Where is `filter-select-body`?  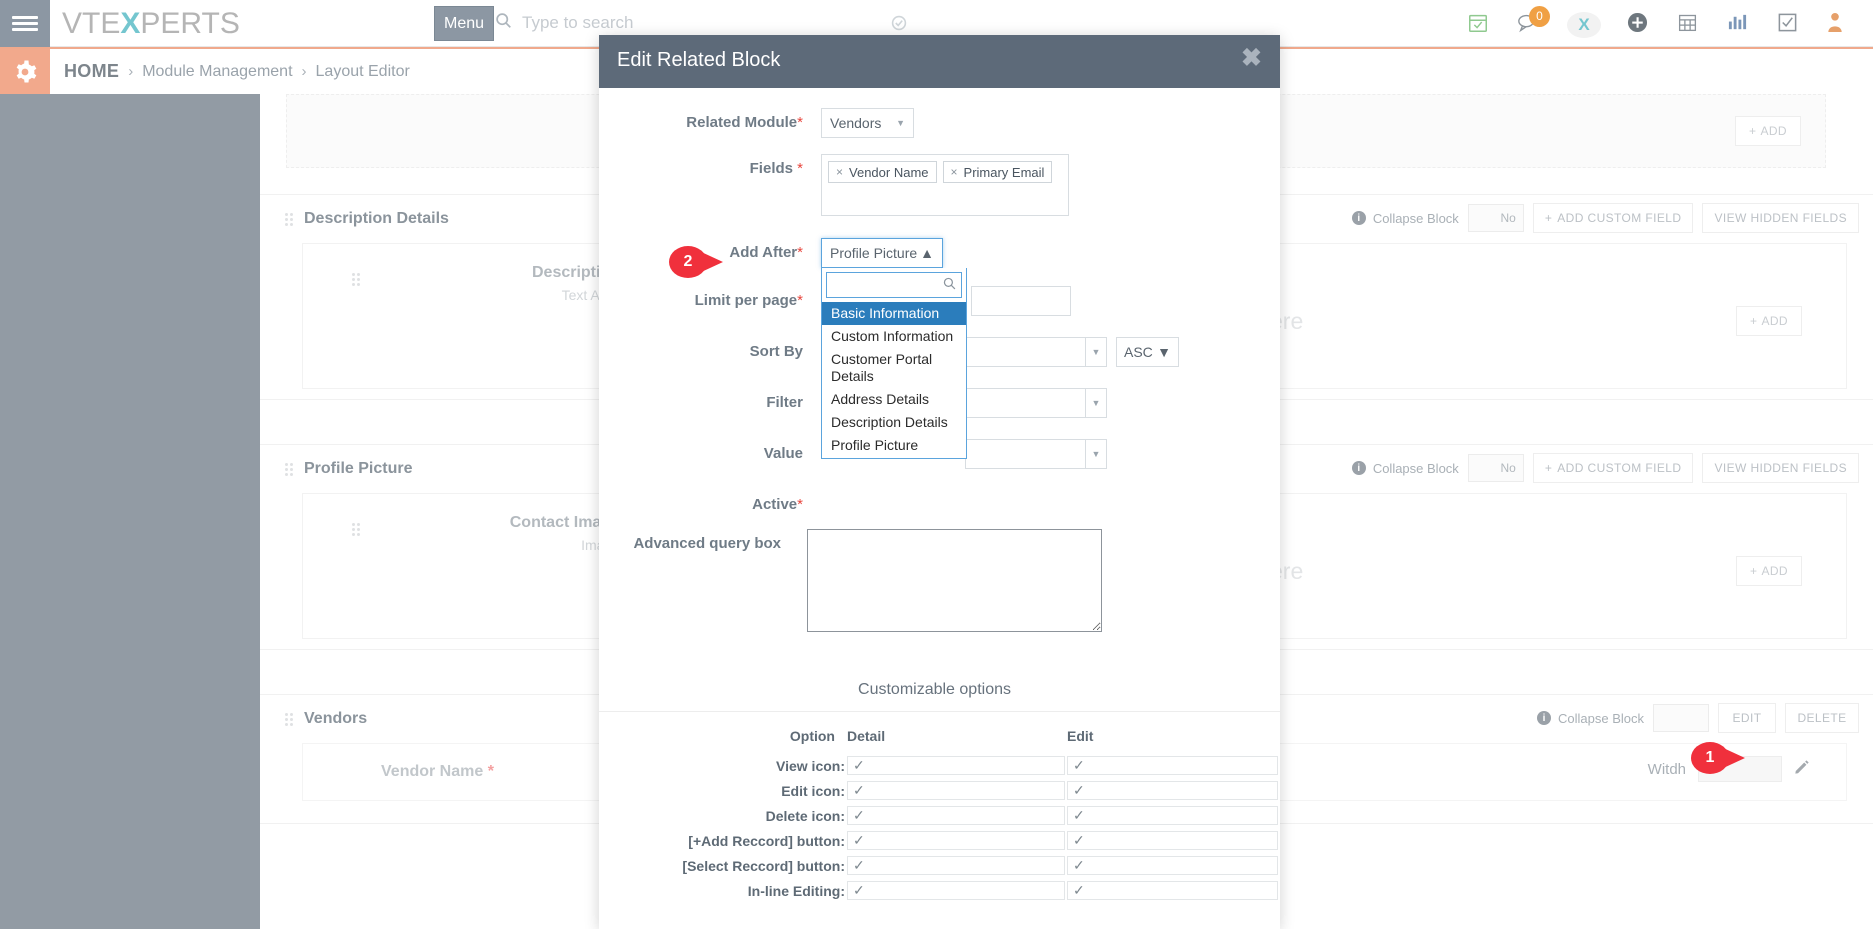
filter-select-body is located at coordinates (1025, 403).